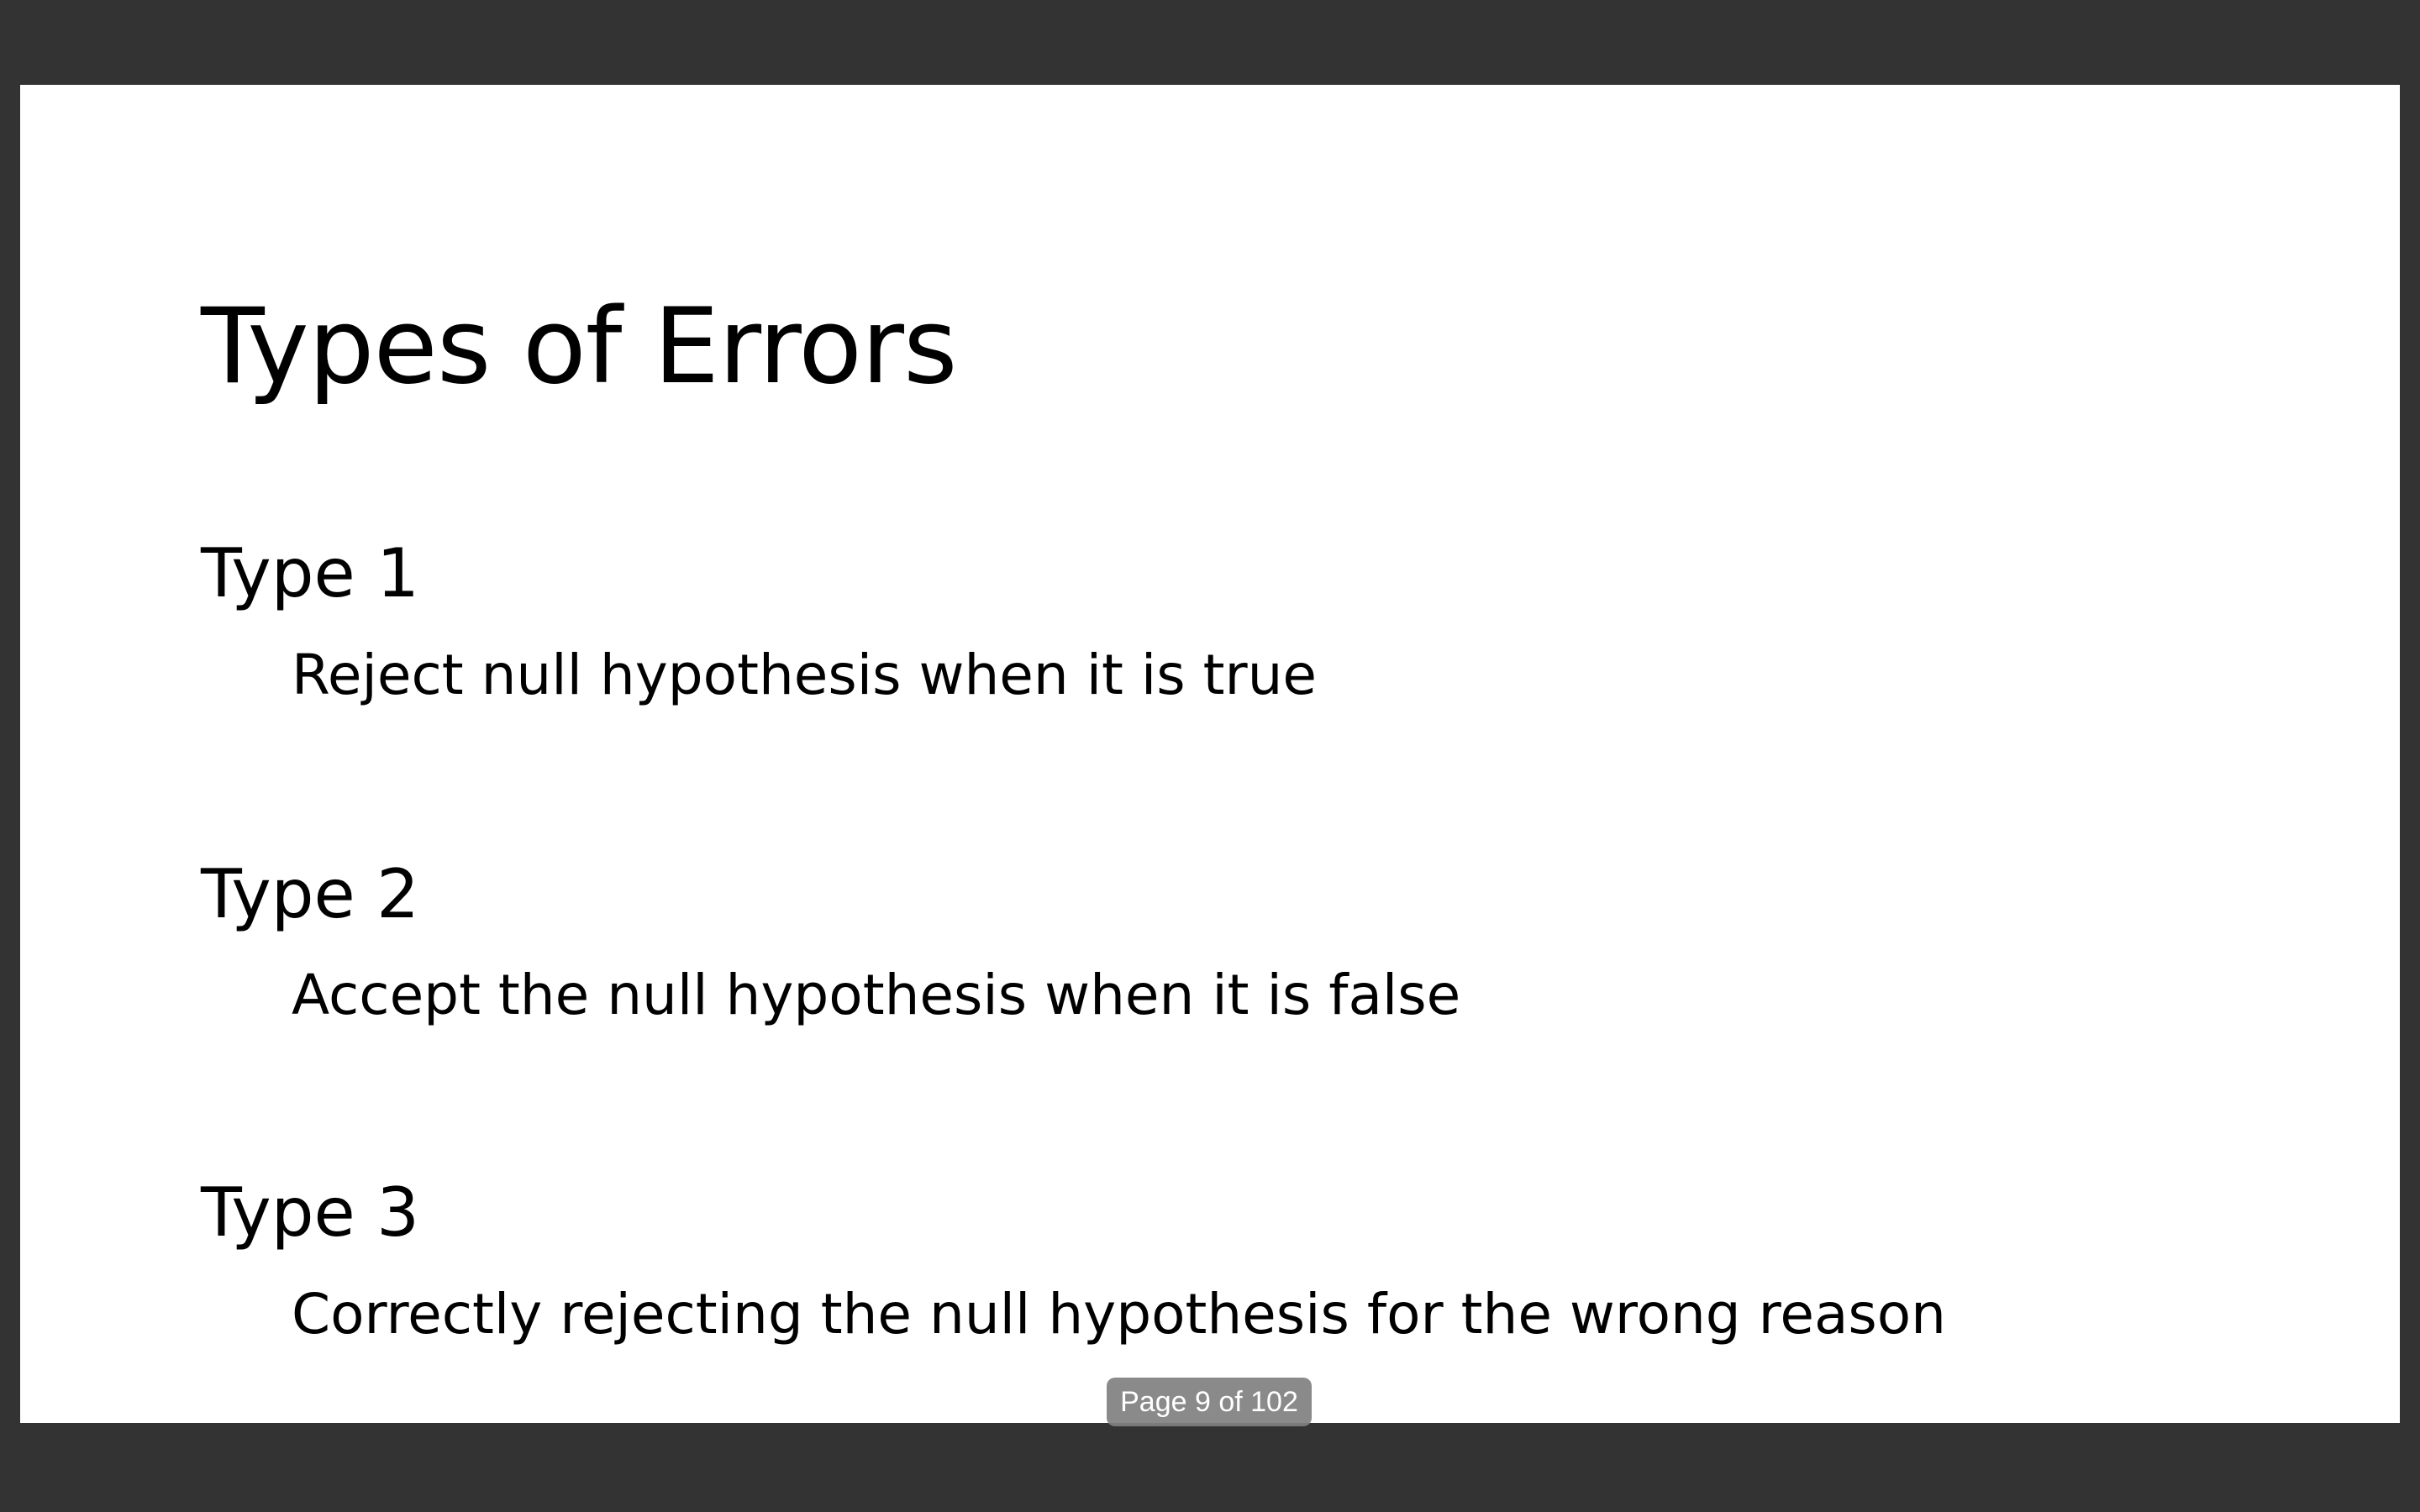  What do you see at coordinates (310, 1212) in the screenshot?
I see `section-heading-type-3: Type 3` at bounding box center [310, 1212].